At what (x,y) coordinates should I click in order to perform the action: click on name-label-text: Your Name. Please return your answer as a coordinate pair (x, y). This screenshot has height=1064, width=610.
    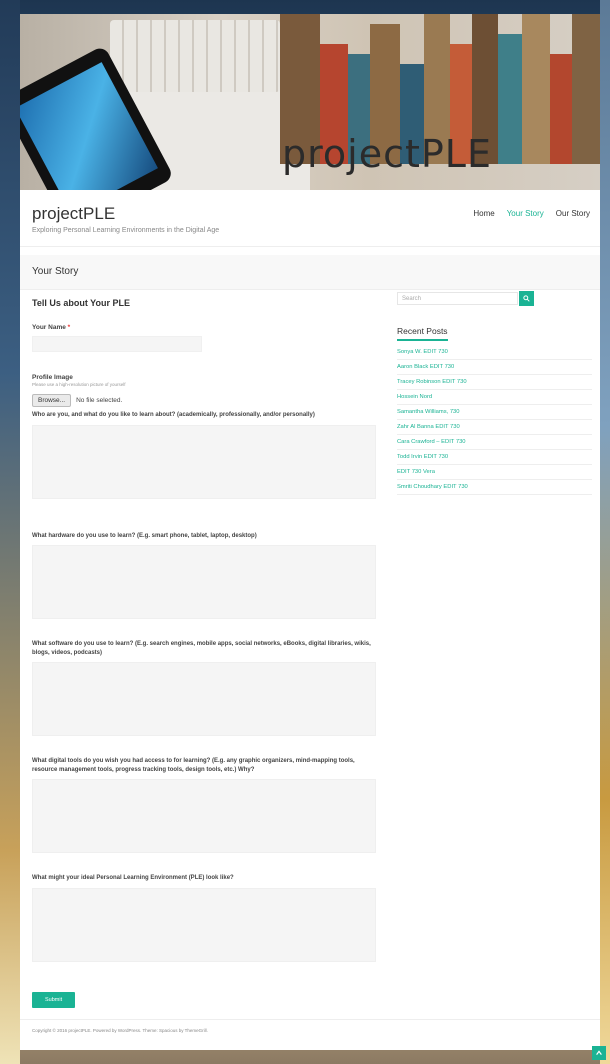
    Looking at the image, I should click on (49, 327).